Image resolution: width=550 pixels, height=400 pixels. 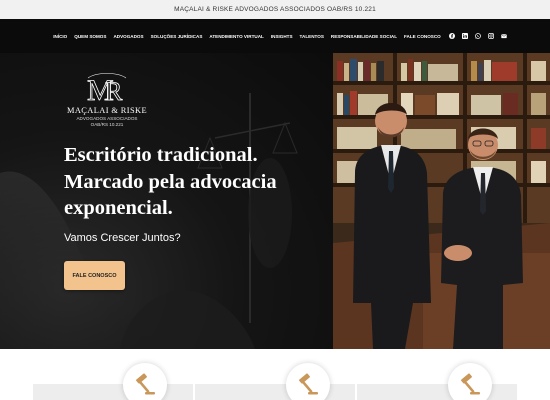 I want to click on nav-item-responsabilidade-social: RESPONSABILIDADE SOCIAL, so click(x=364, y=36).